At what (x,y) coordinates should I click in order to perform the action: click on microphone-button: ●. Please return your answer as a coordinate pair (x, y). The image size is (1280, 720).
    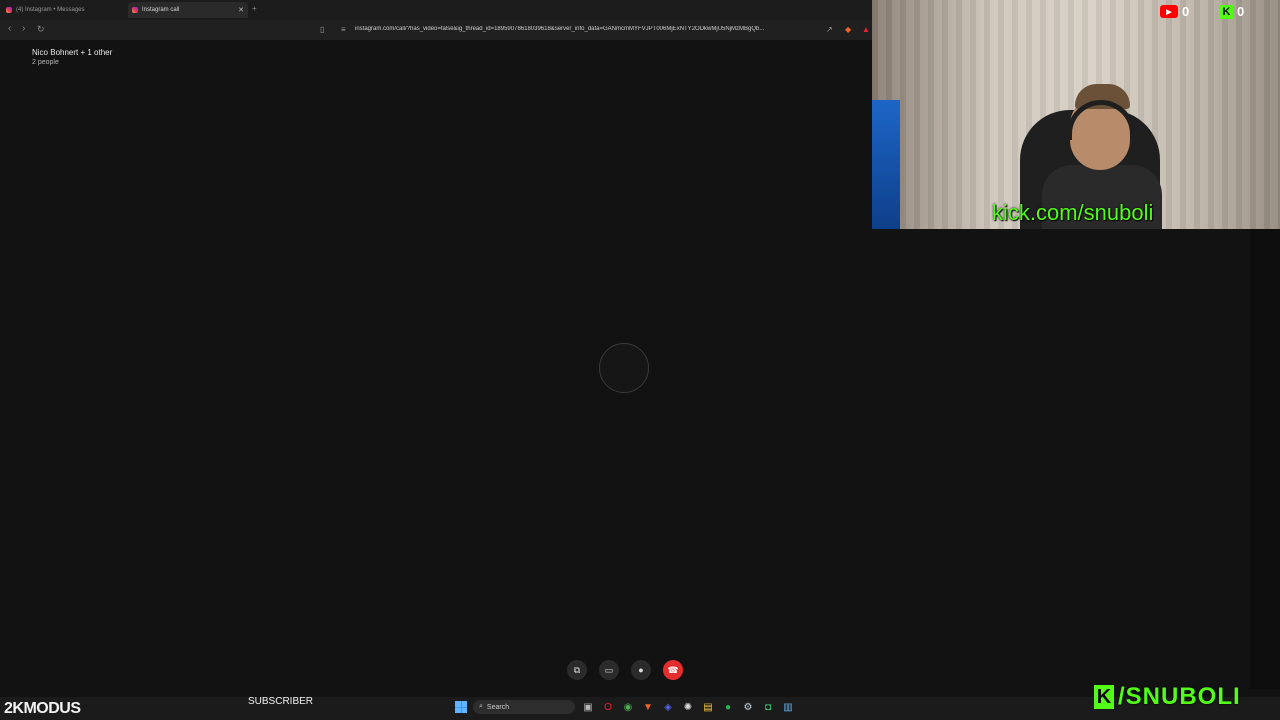
    Looking at the image, I should click on (641, 670).